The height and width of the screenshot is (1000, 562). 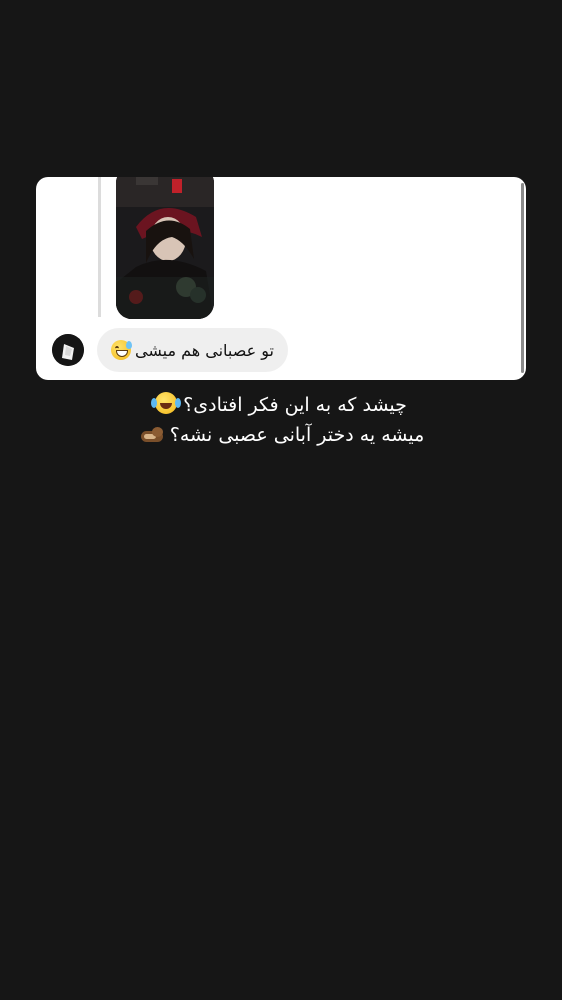 I want to click on message-text: تو عصبانی هم میشی, so click(x=204, y=350).